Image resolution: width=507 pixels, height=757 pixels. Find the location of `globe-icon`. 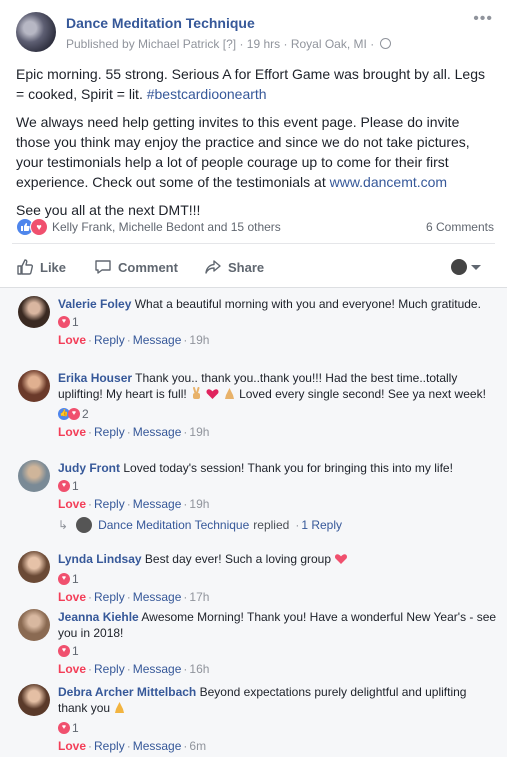

globe-icon is located at coordinates (385, 43).